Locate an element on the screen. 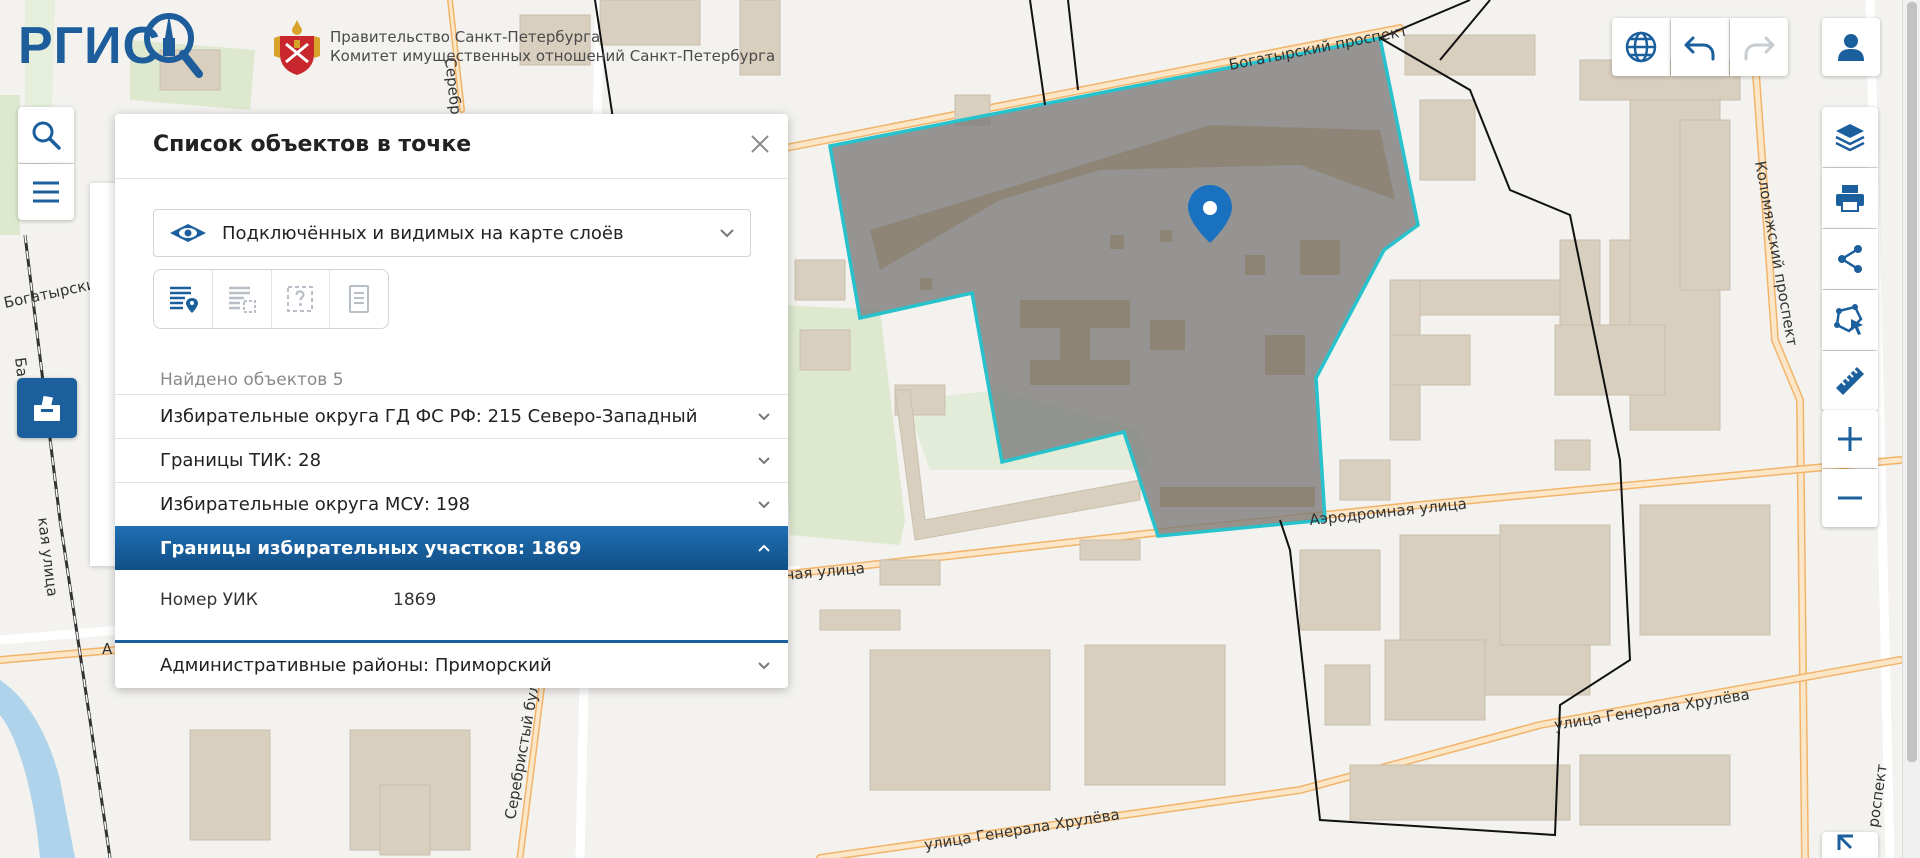 This screenshot has height=858, width=1920. redo-icon is located at coordinates (1759, 48).